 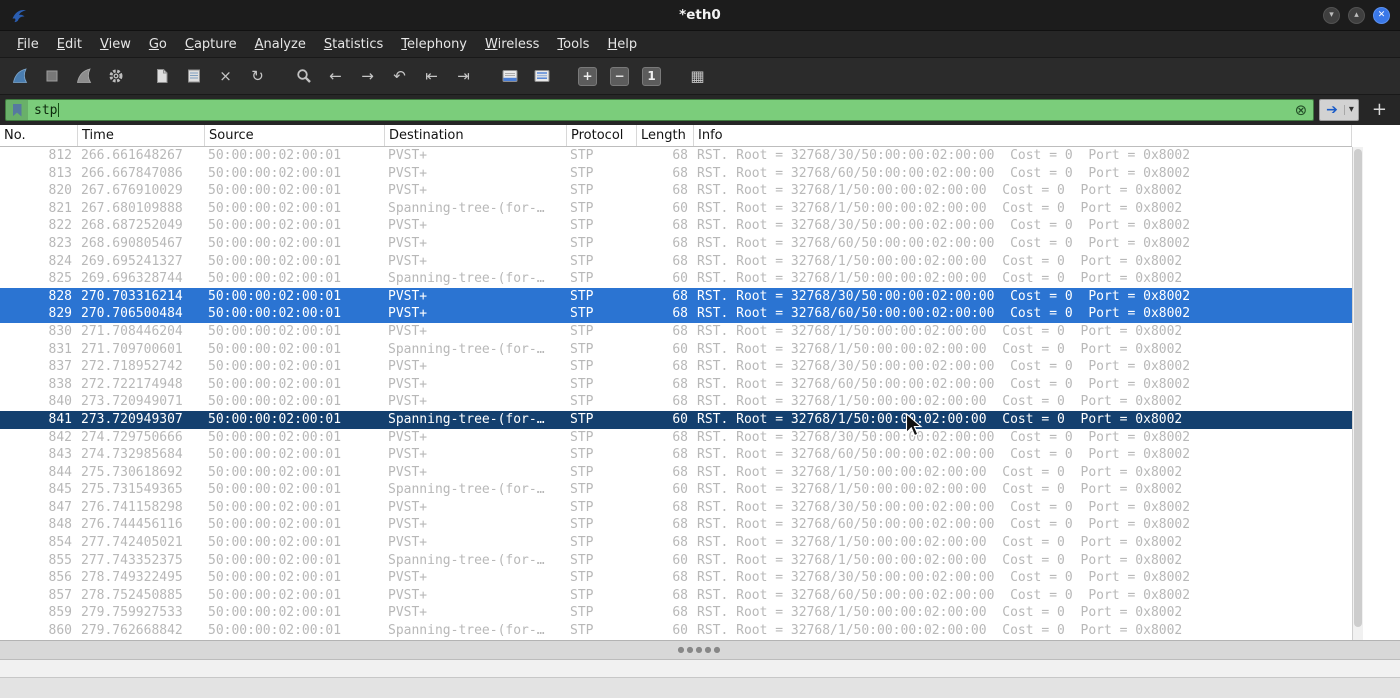 I want to click on close-capture-file-button: ×, so click(x=225, y=76).